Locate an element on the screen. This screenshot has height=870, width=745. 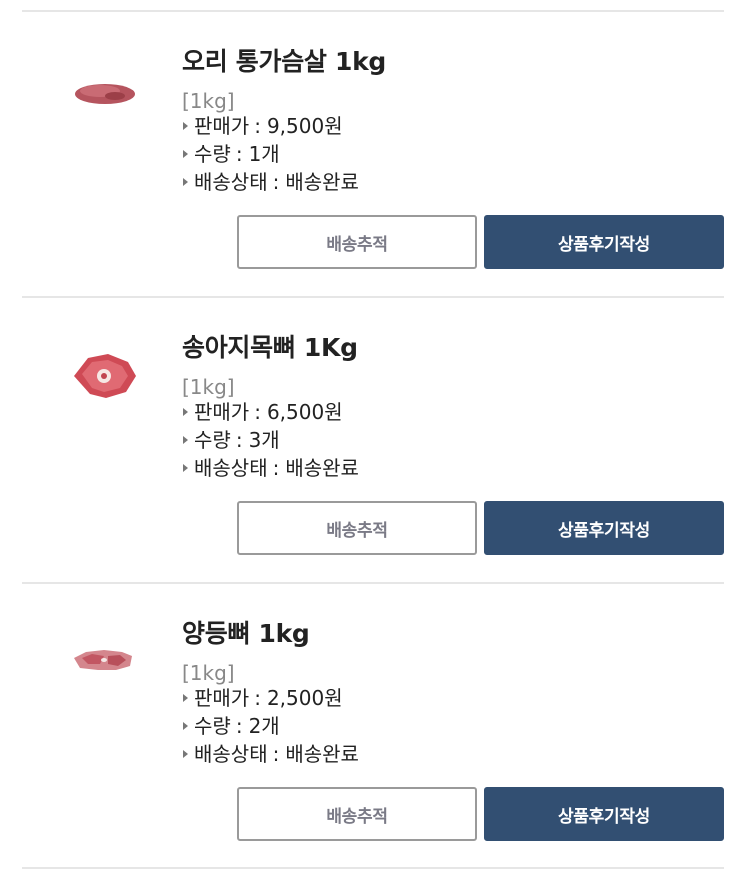
product-name: 오리 통가슴살 1kg is located at coordinates (284, 60).